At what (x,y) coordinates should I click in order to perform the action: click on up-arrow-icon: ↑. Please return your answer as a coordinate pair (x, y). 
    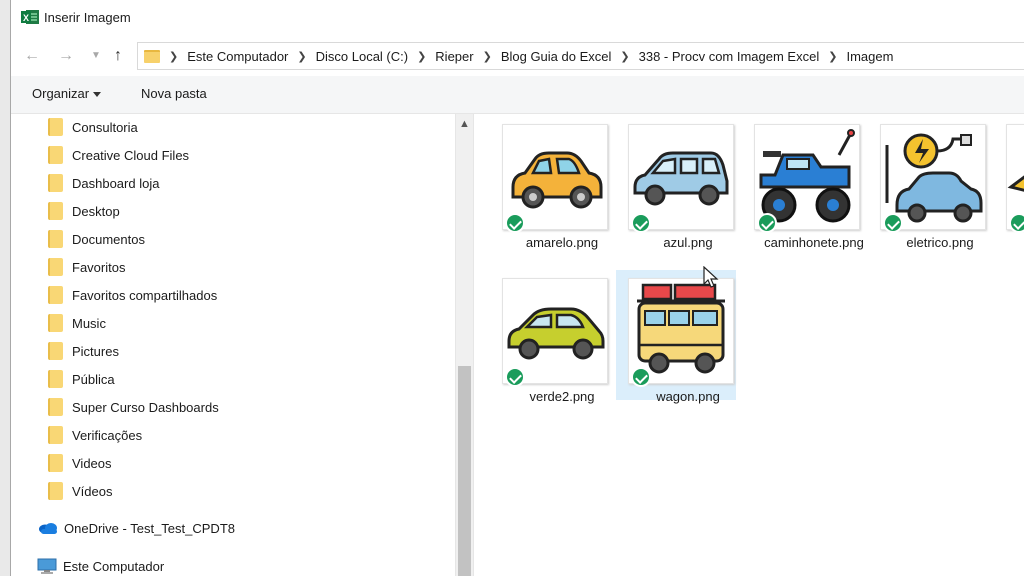
    Looking at the image, I should click on (118, 56).